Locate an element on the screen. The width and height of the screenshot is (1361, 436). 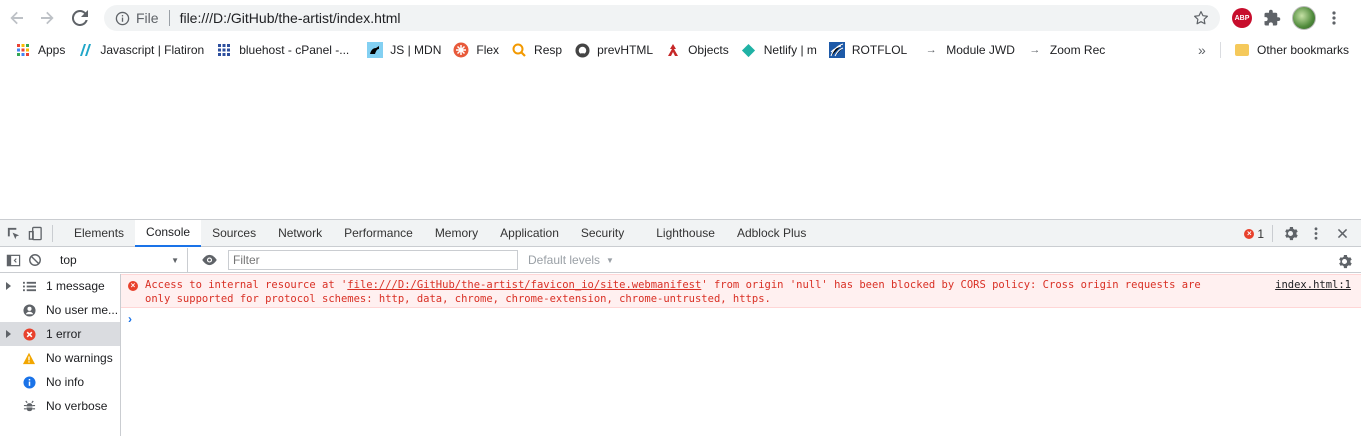
clear-console-icon is located at coordinates (35, 260).